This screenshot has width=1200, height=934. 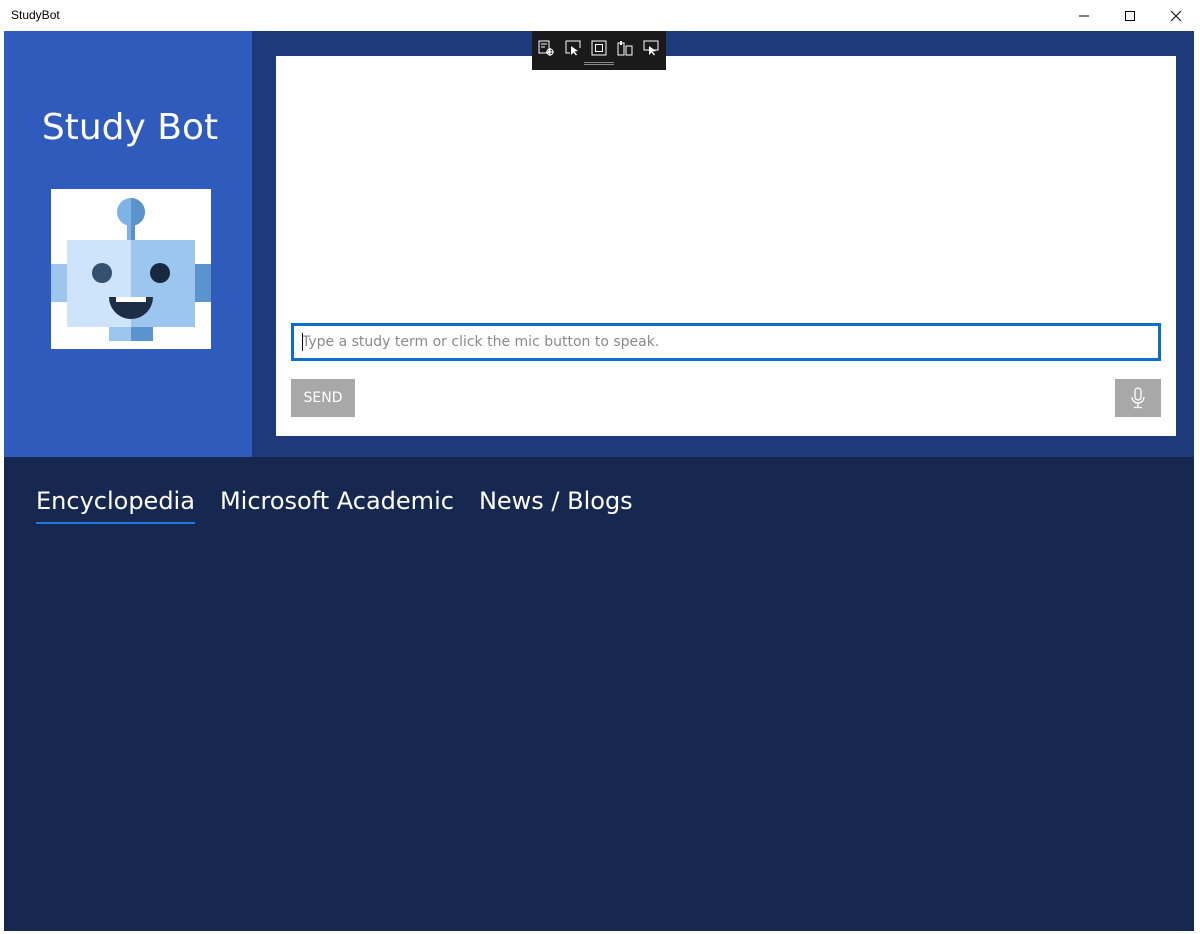 I want to click on visual-tree-icon, so click(x=546, y=48).